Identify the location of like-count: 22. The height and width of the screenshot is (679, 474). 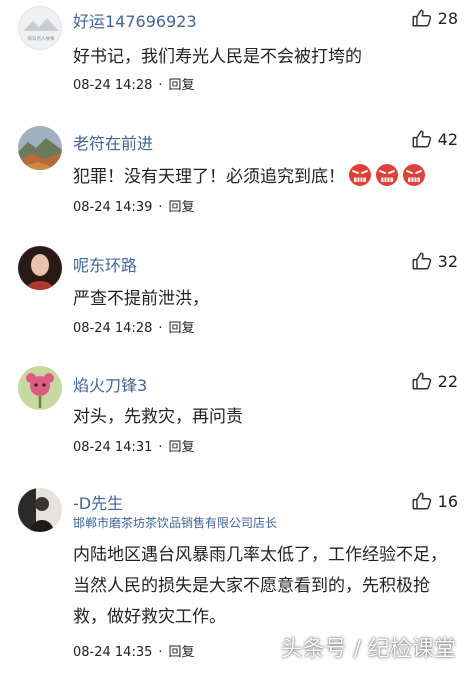
(447, 381).